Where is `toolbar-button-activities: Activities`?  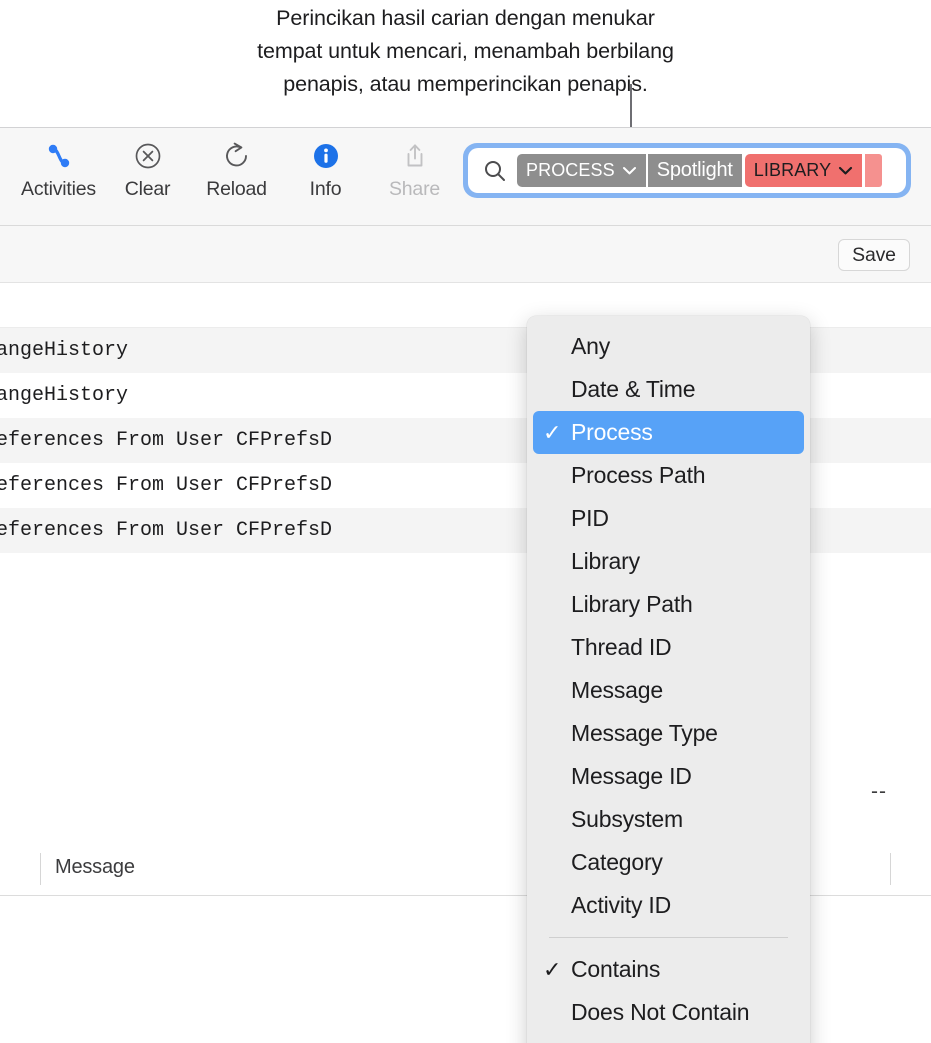
toolbar-button-activities: Activities is located at coordinates (58, 169).